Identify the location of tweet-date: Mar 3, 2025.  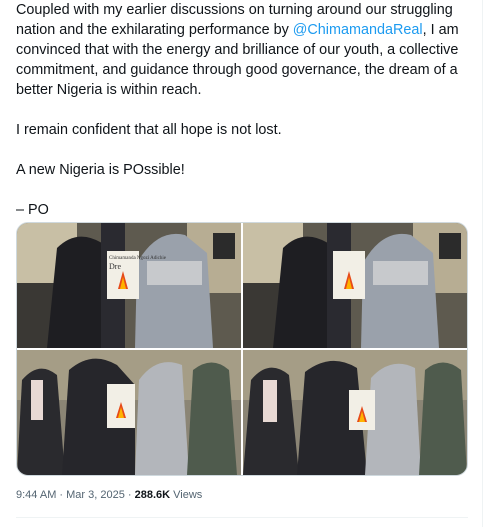
(95, 495).